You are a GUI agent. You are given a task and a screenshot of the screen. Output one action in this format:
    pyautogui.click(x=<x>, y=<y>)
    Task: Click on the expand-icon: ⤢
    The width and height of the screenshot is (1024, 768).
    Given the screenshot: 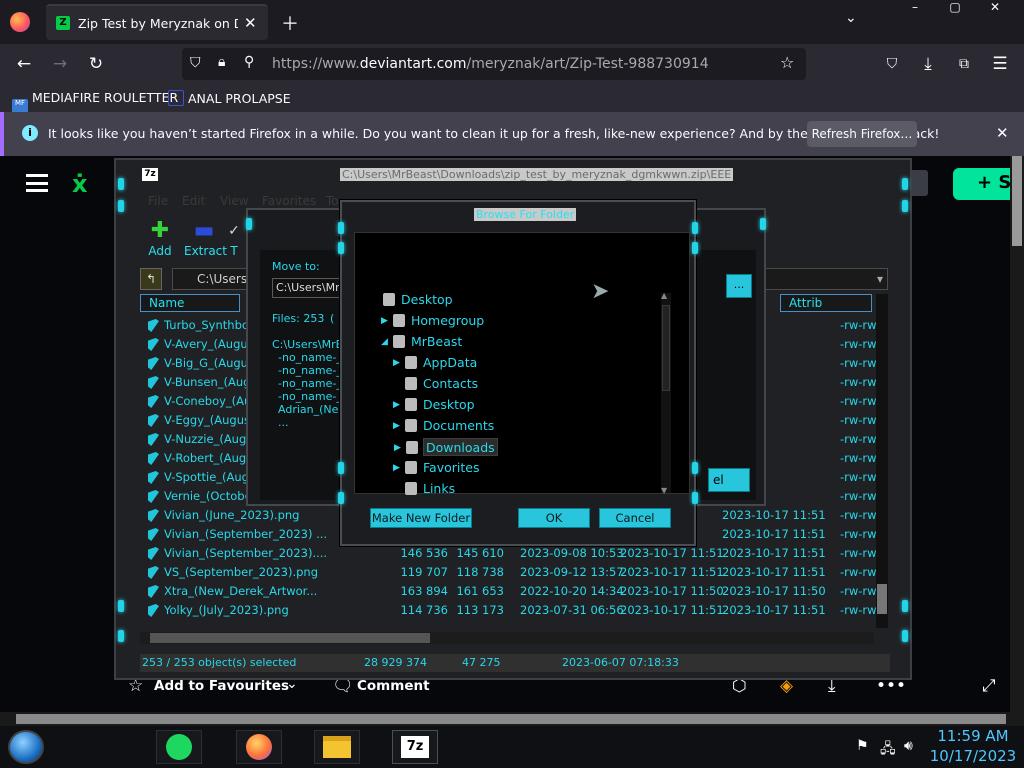 What is the action you would take?
    pyautogui.click(x=989, y=686)
    